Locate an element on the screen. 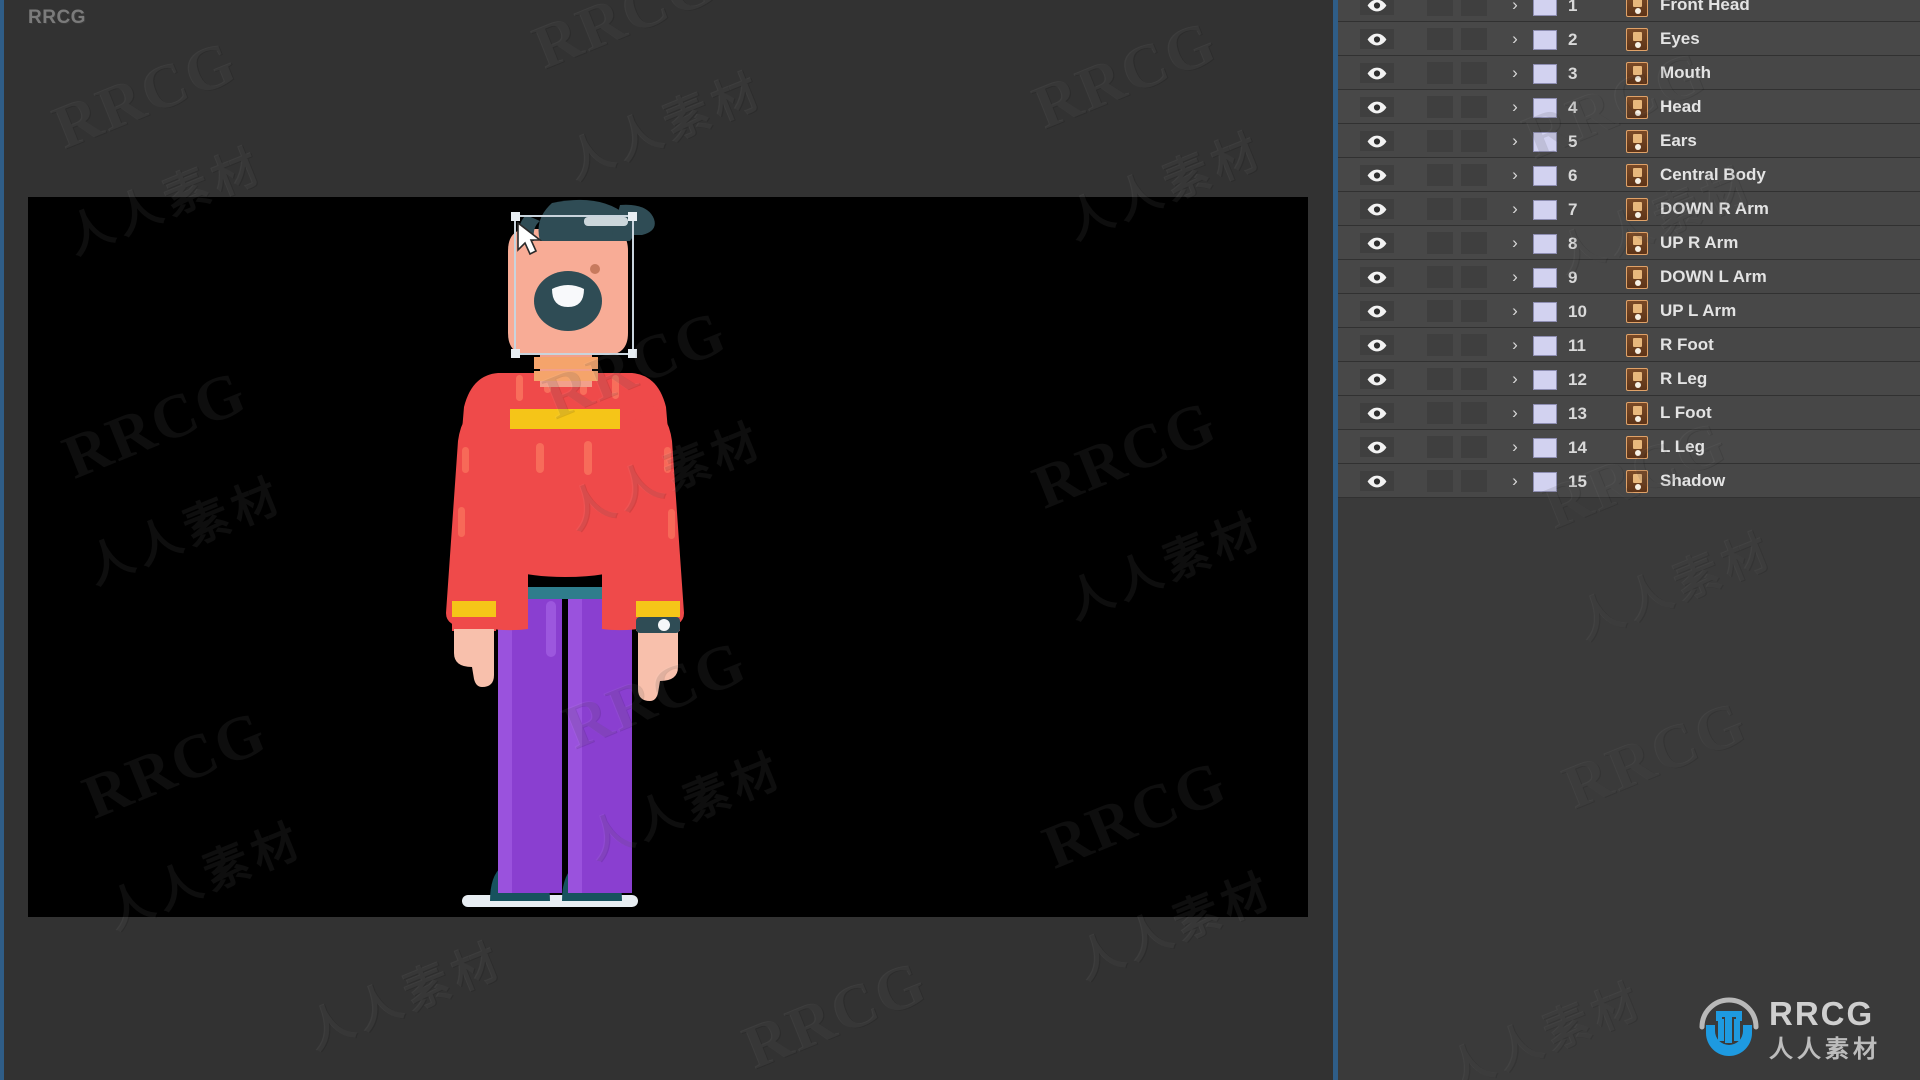 This screenshot has height=1080, width=1920. layer-name: Ears is located at coordinates (1678, 141).